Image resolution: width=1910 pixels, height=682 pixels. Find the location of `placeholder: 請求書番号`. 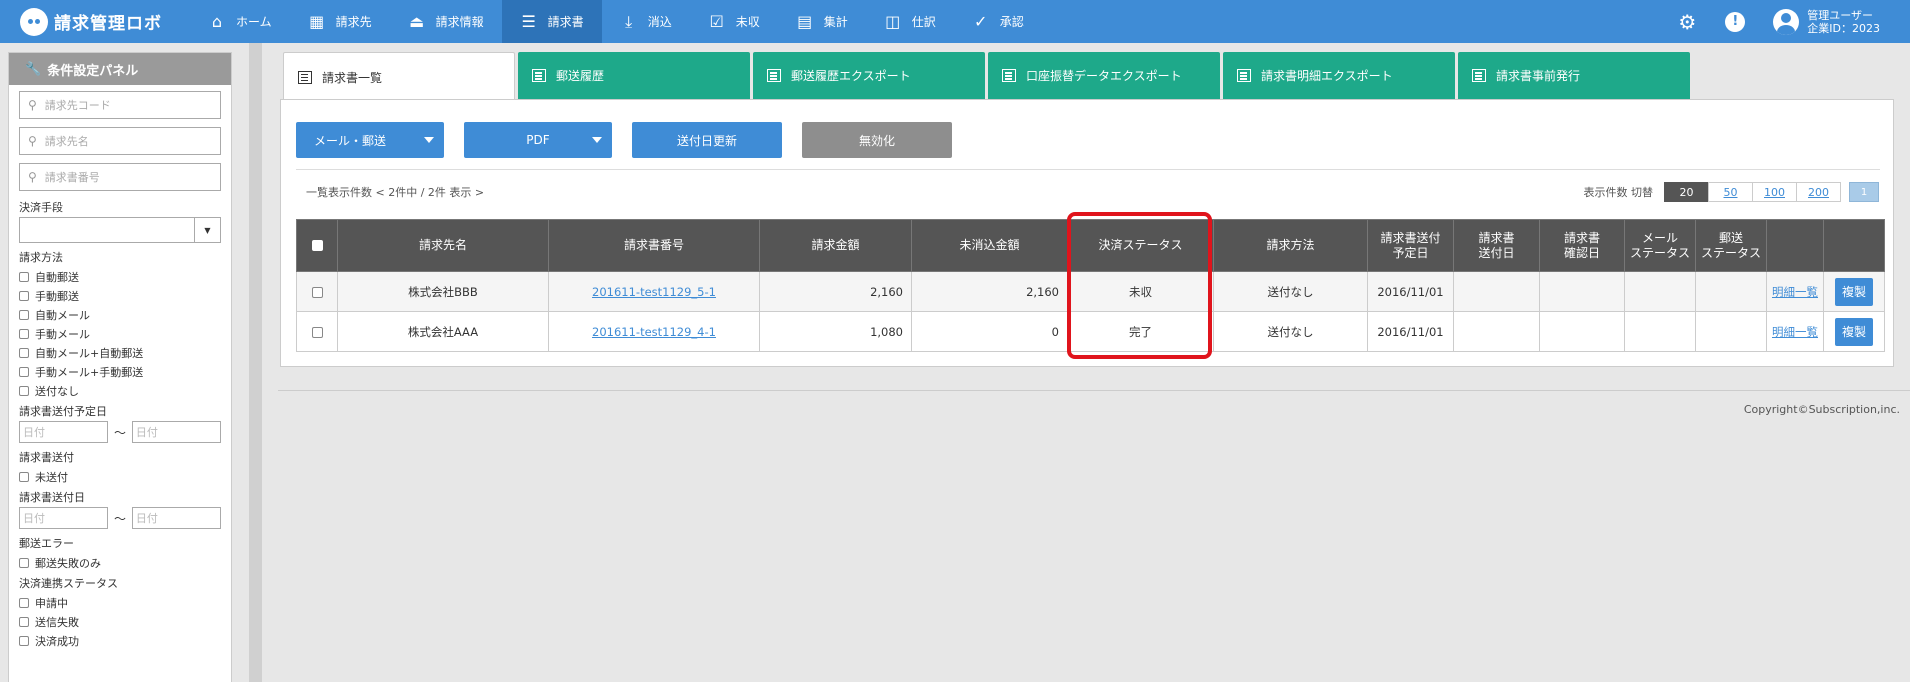

placeholder: 請求書番号 is located at coordinates (72, 177).